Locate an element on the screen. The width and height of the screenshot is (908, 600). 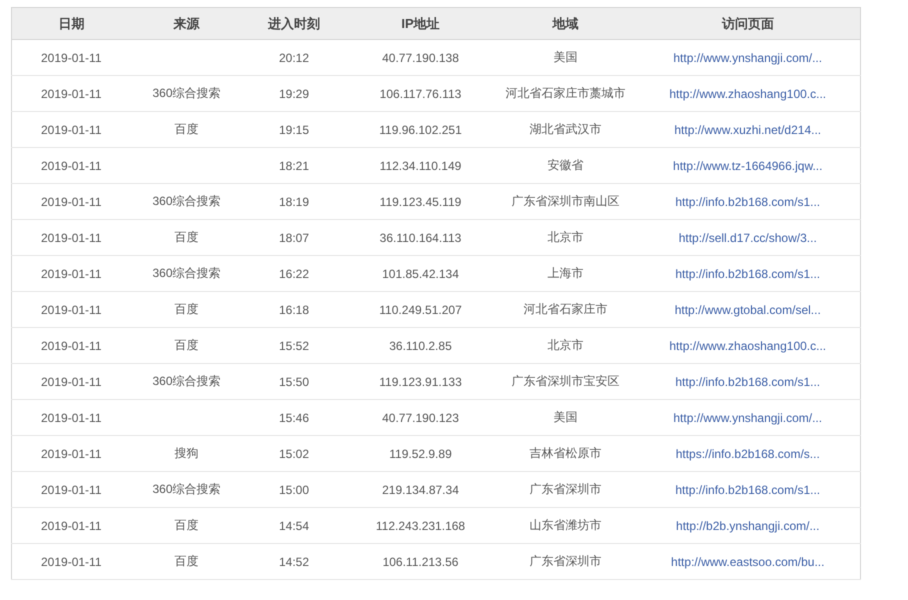
table-cell: 16:18 is located at coordinates (294, 310).